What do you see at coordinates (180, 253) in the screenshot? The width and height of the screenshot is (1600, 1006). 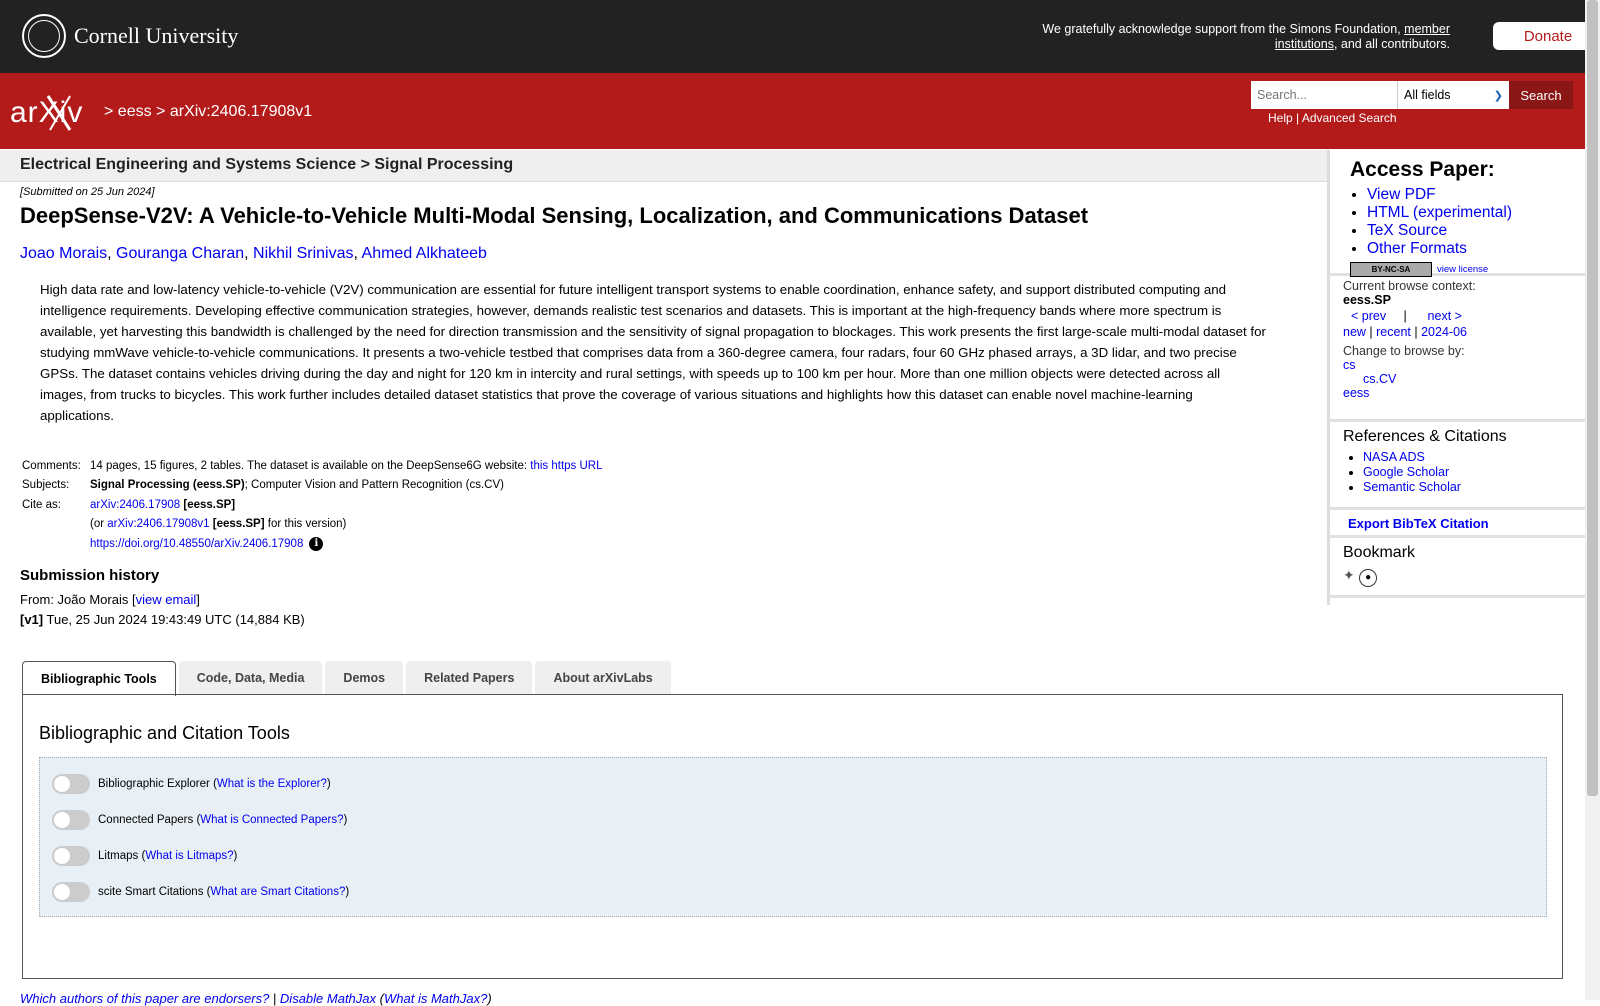 I see `author-link: Gouranga Charan` at bounding box center [180, 253].